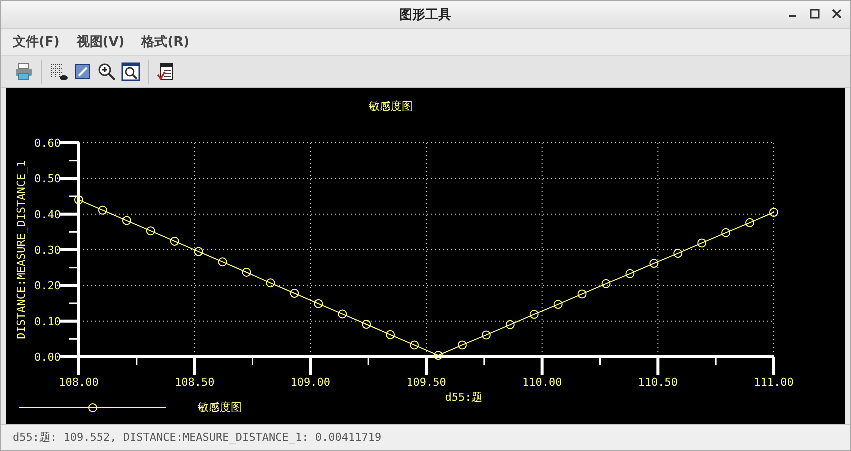  What do you see at coordinates (47, 321) in the screenshot?
I see `y-tick-label: 0.10` at bounding box center [47, 321].